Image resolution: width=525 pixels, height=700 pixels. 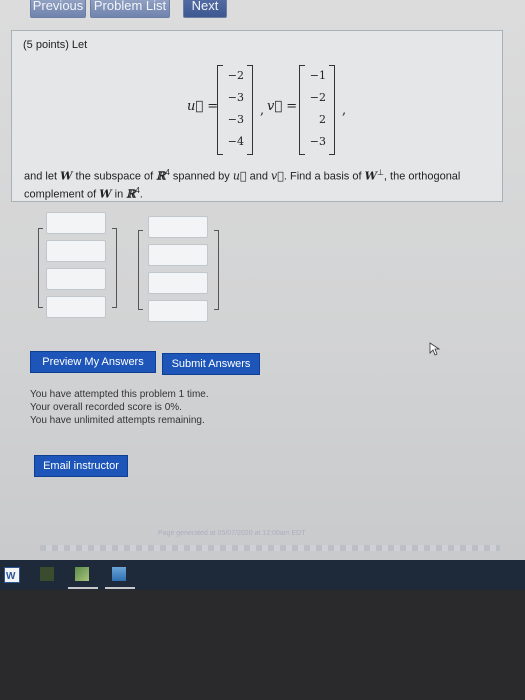 What do you see at coordinates (55, 45) in the screenshot?
I see `points-label: (5 points) Let` at bounding box center [55, 45].